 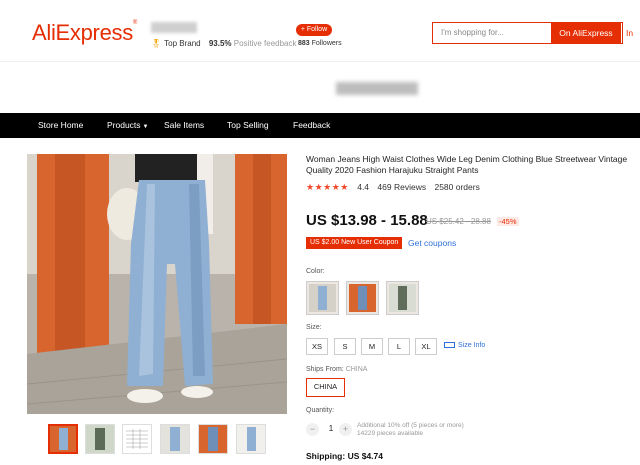 I want to click on quantity-increase-button: +, so click(x=345, y=429).